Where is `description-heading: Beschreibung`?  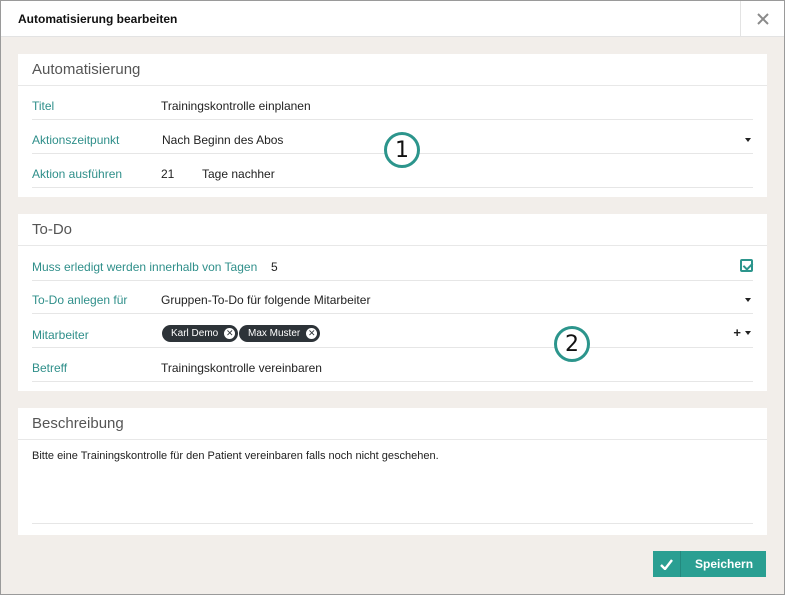
description-heading: Beschreibung is located at coordinates (392, 424).